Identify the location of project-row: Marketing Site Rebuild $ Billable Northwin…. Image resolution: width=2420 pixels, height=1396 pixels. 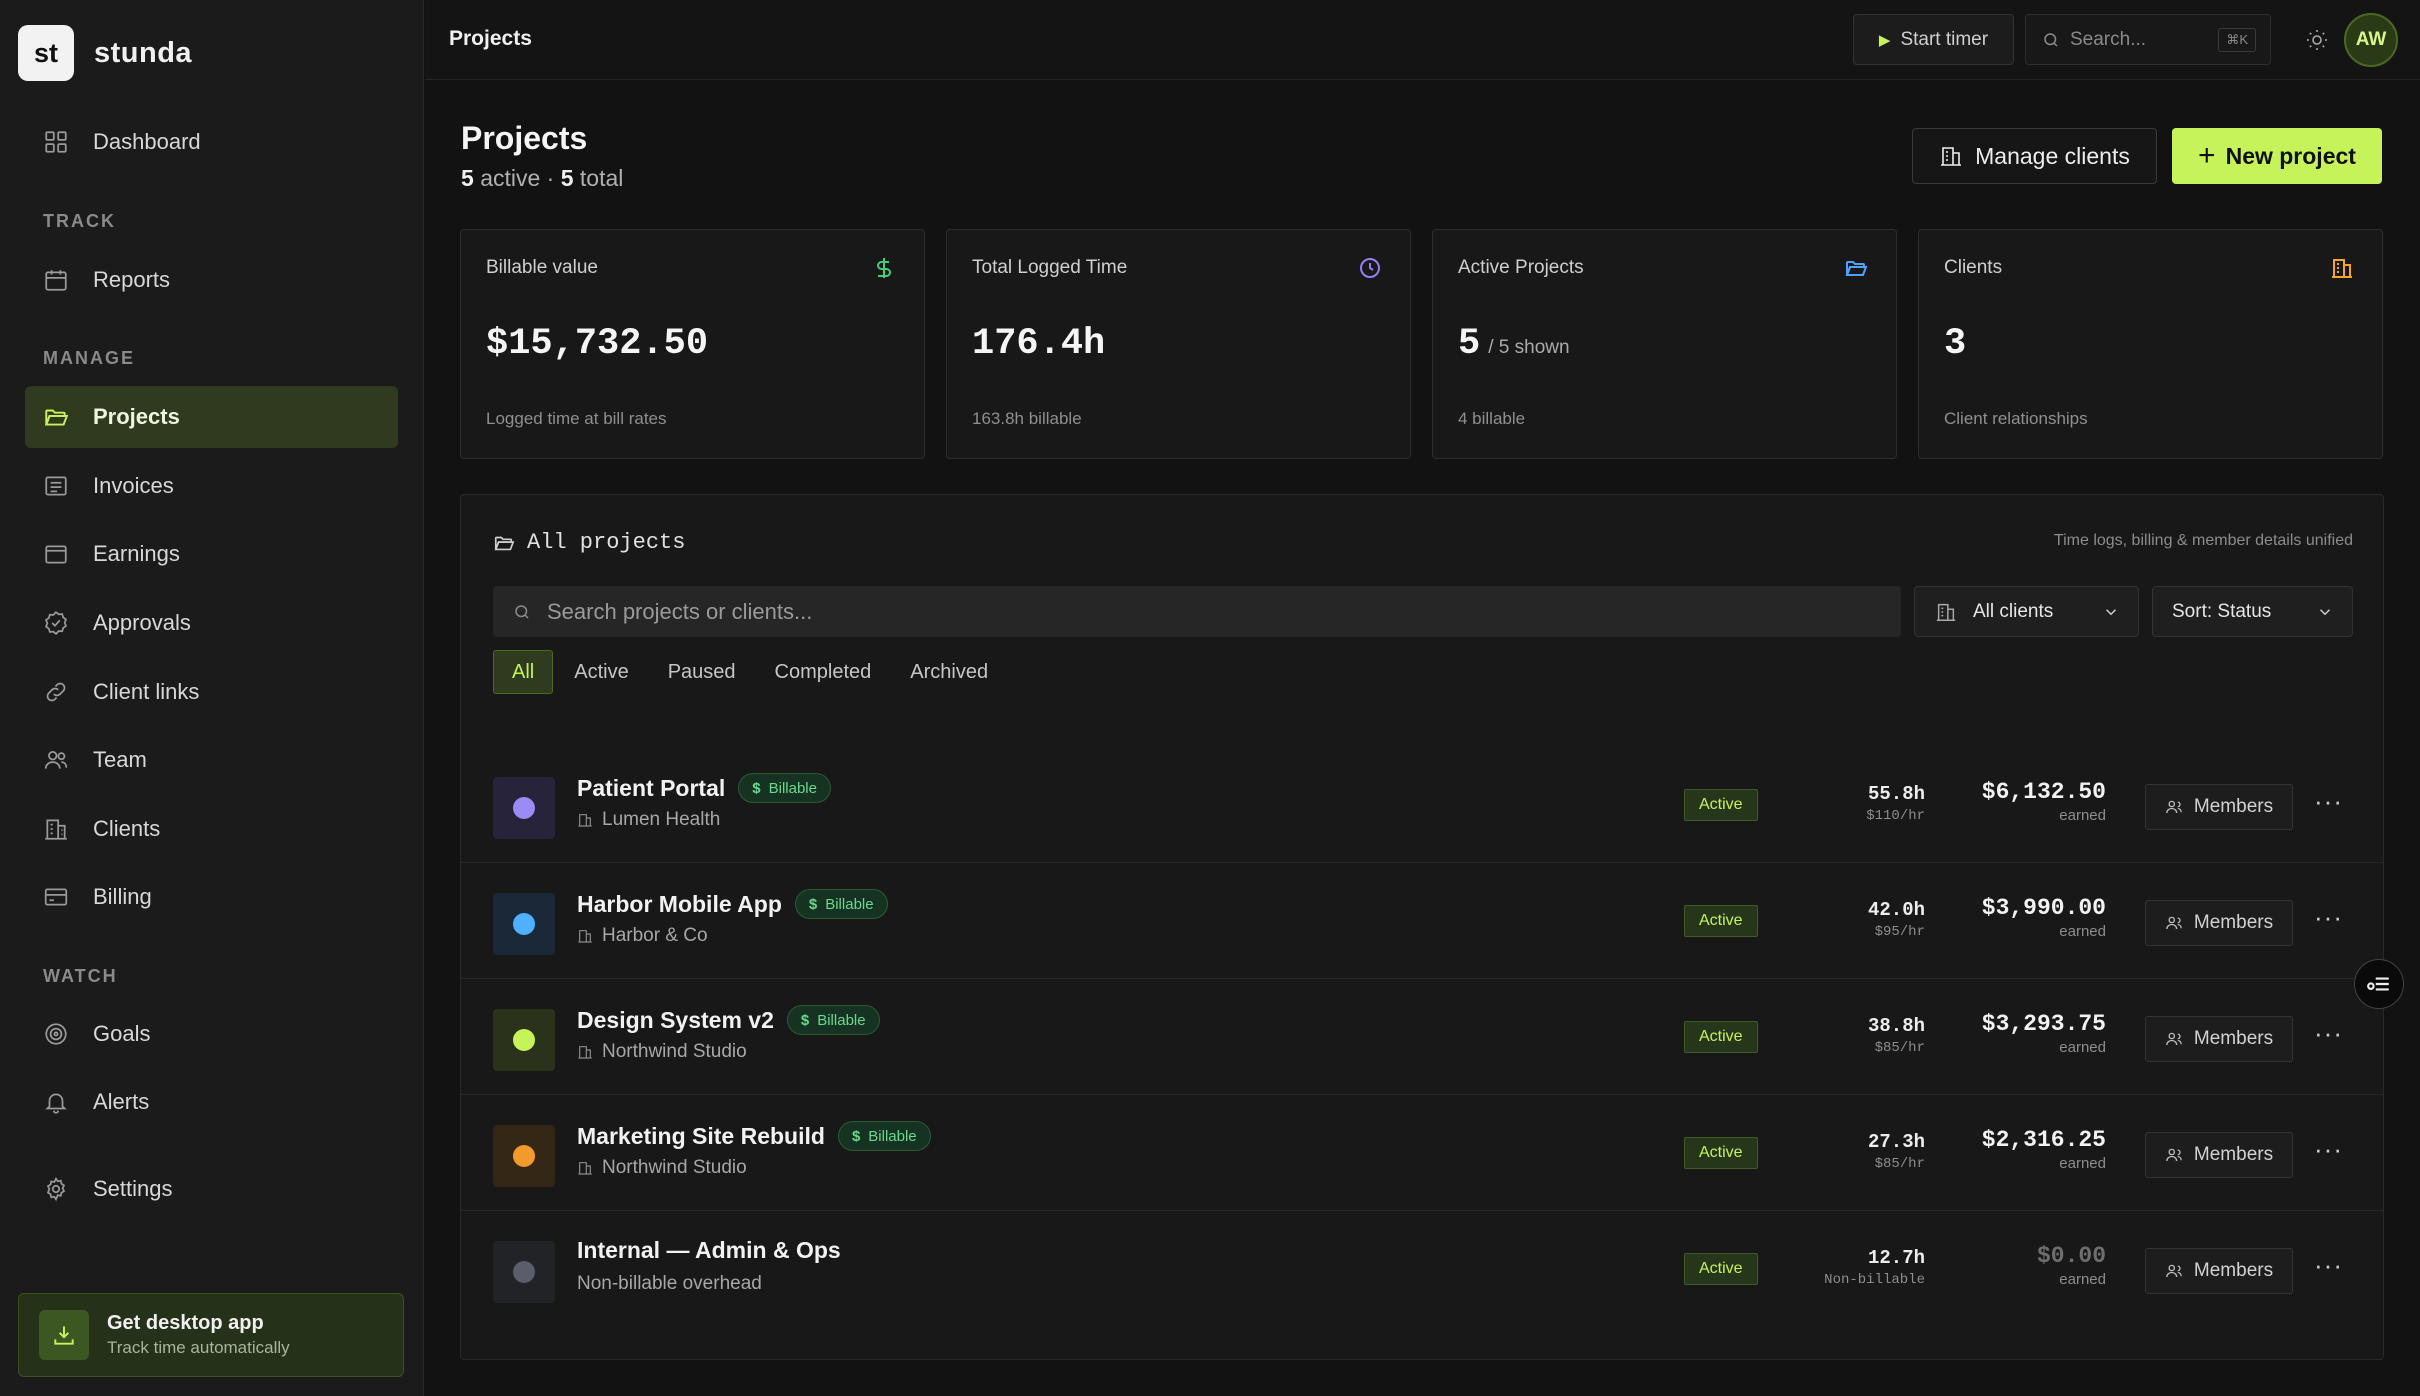
(1422, 1153).